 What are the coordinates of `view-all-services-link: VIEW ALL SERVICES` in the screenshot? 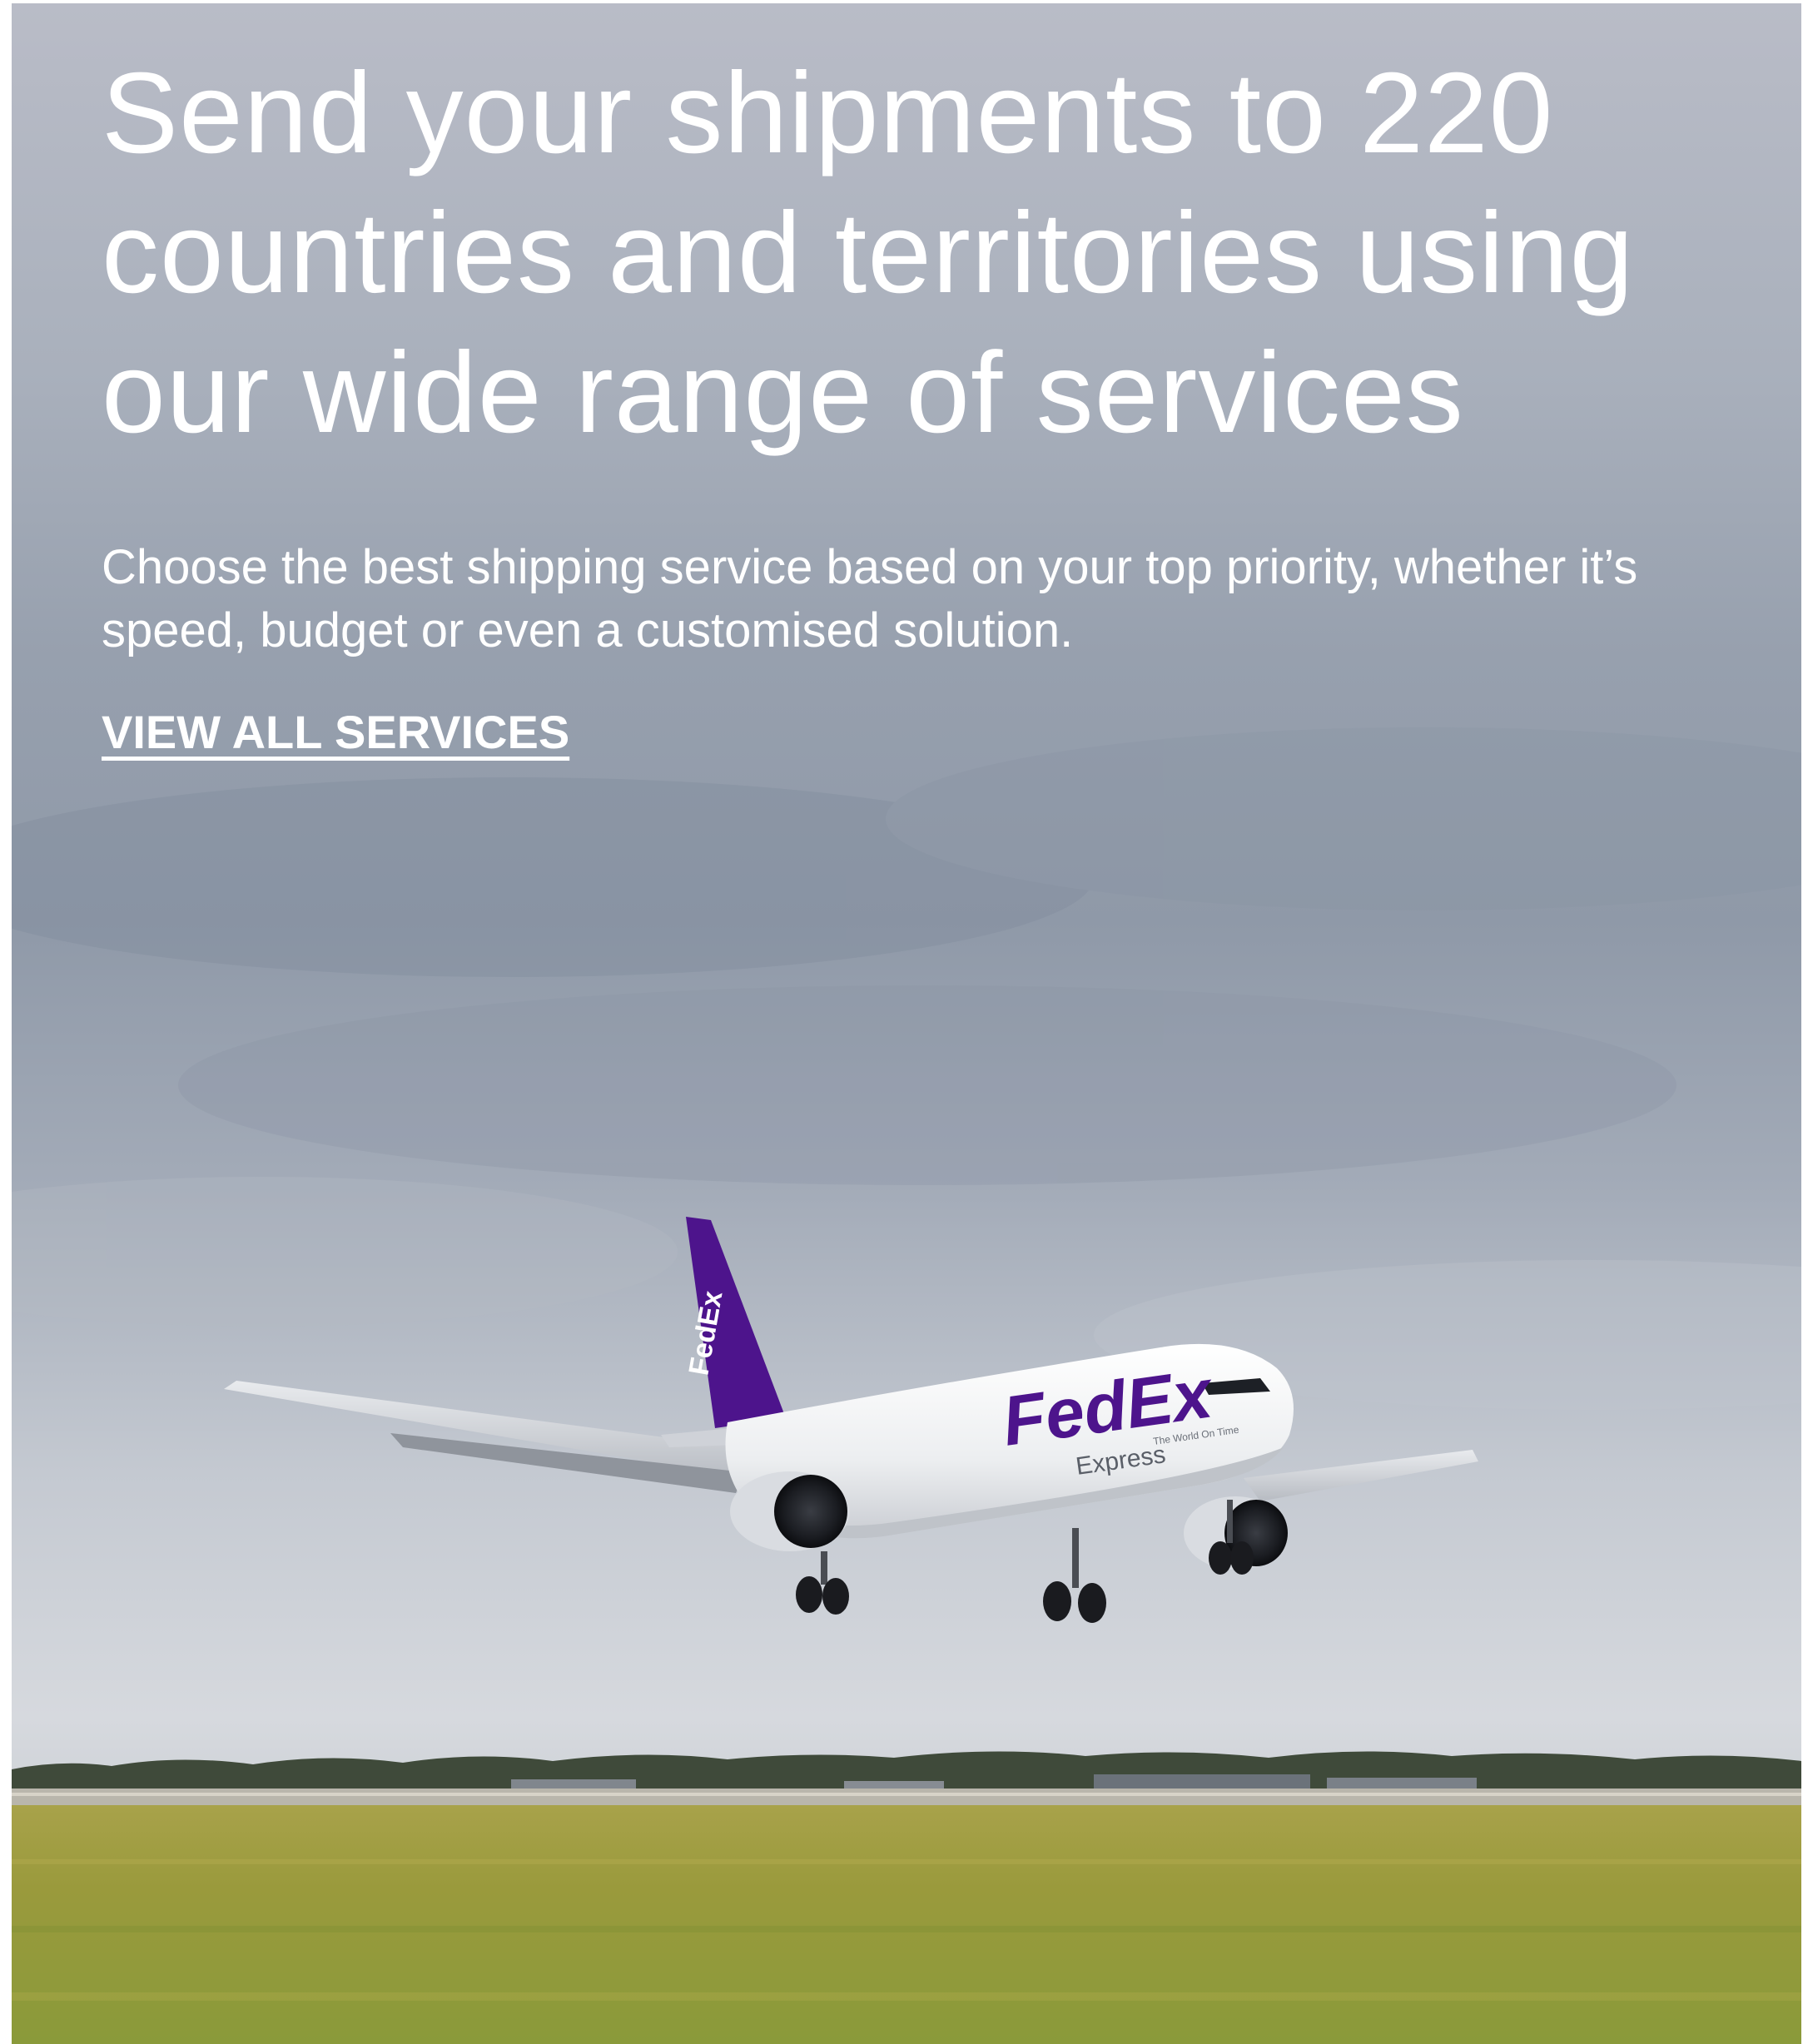 It's located at (335, 732).